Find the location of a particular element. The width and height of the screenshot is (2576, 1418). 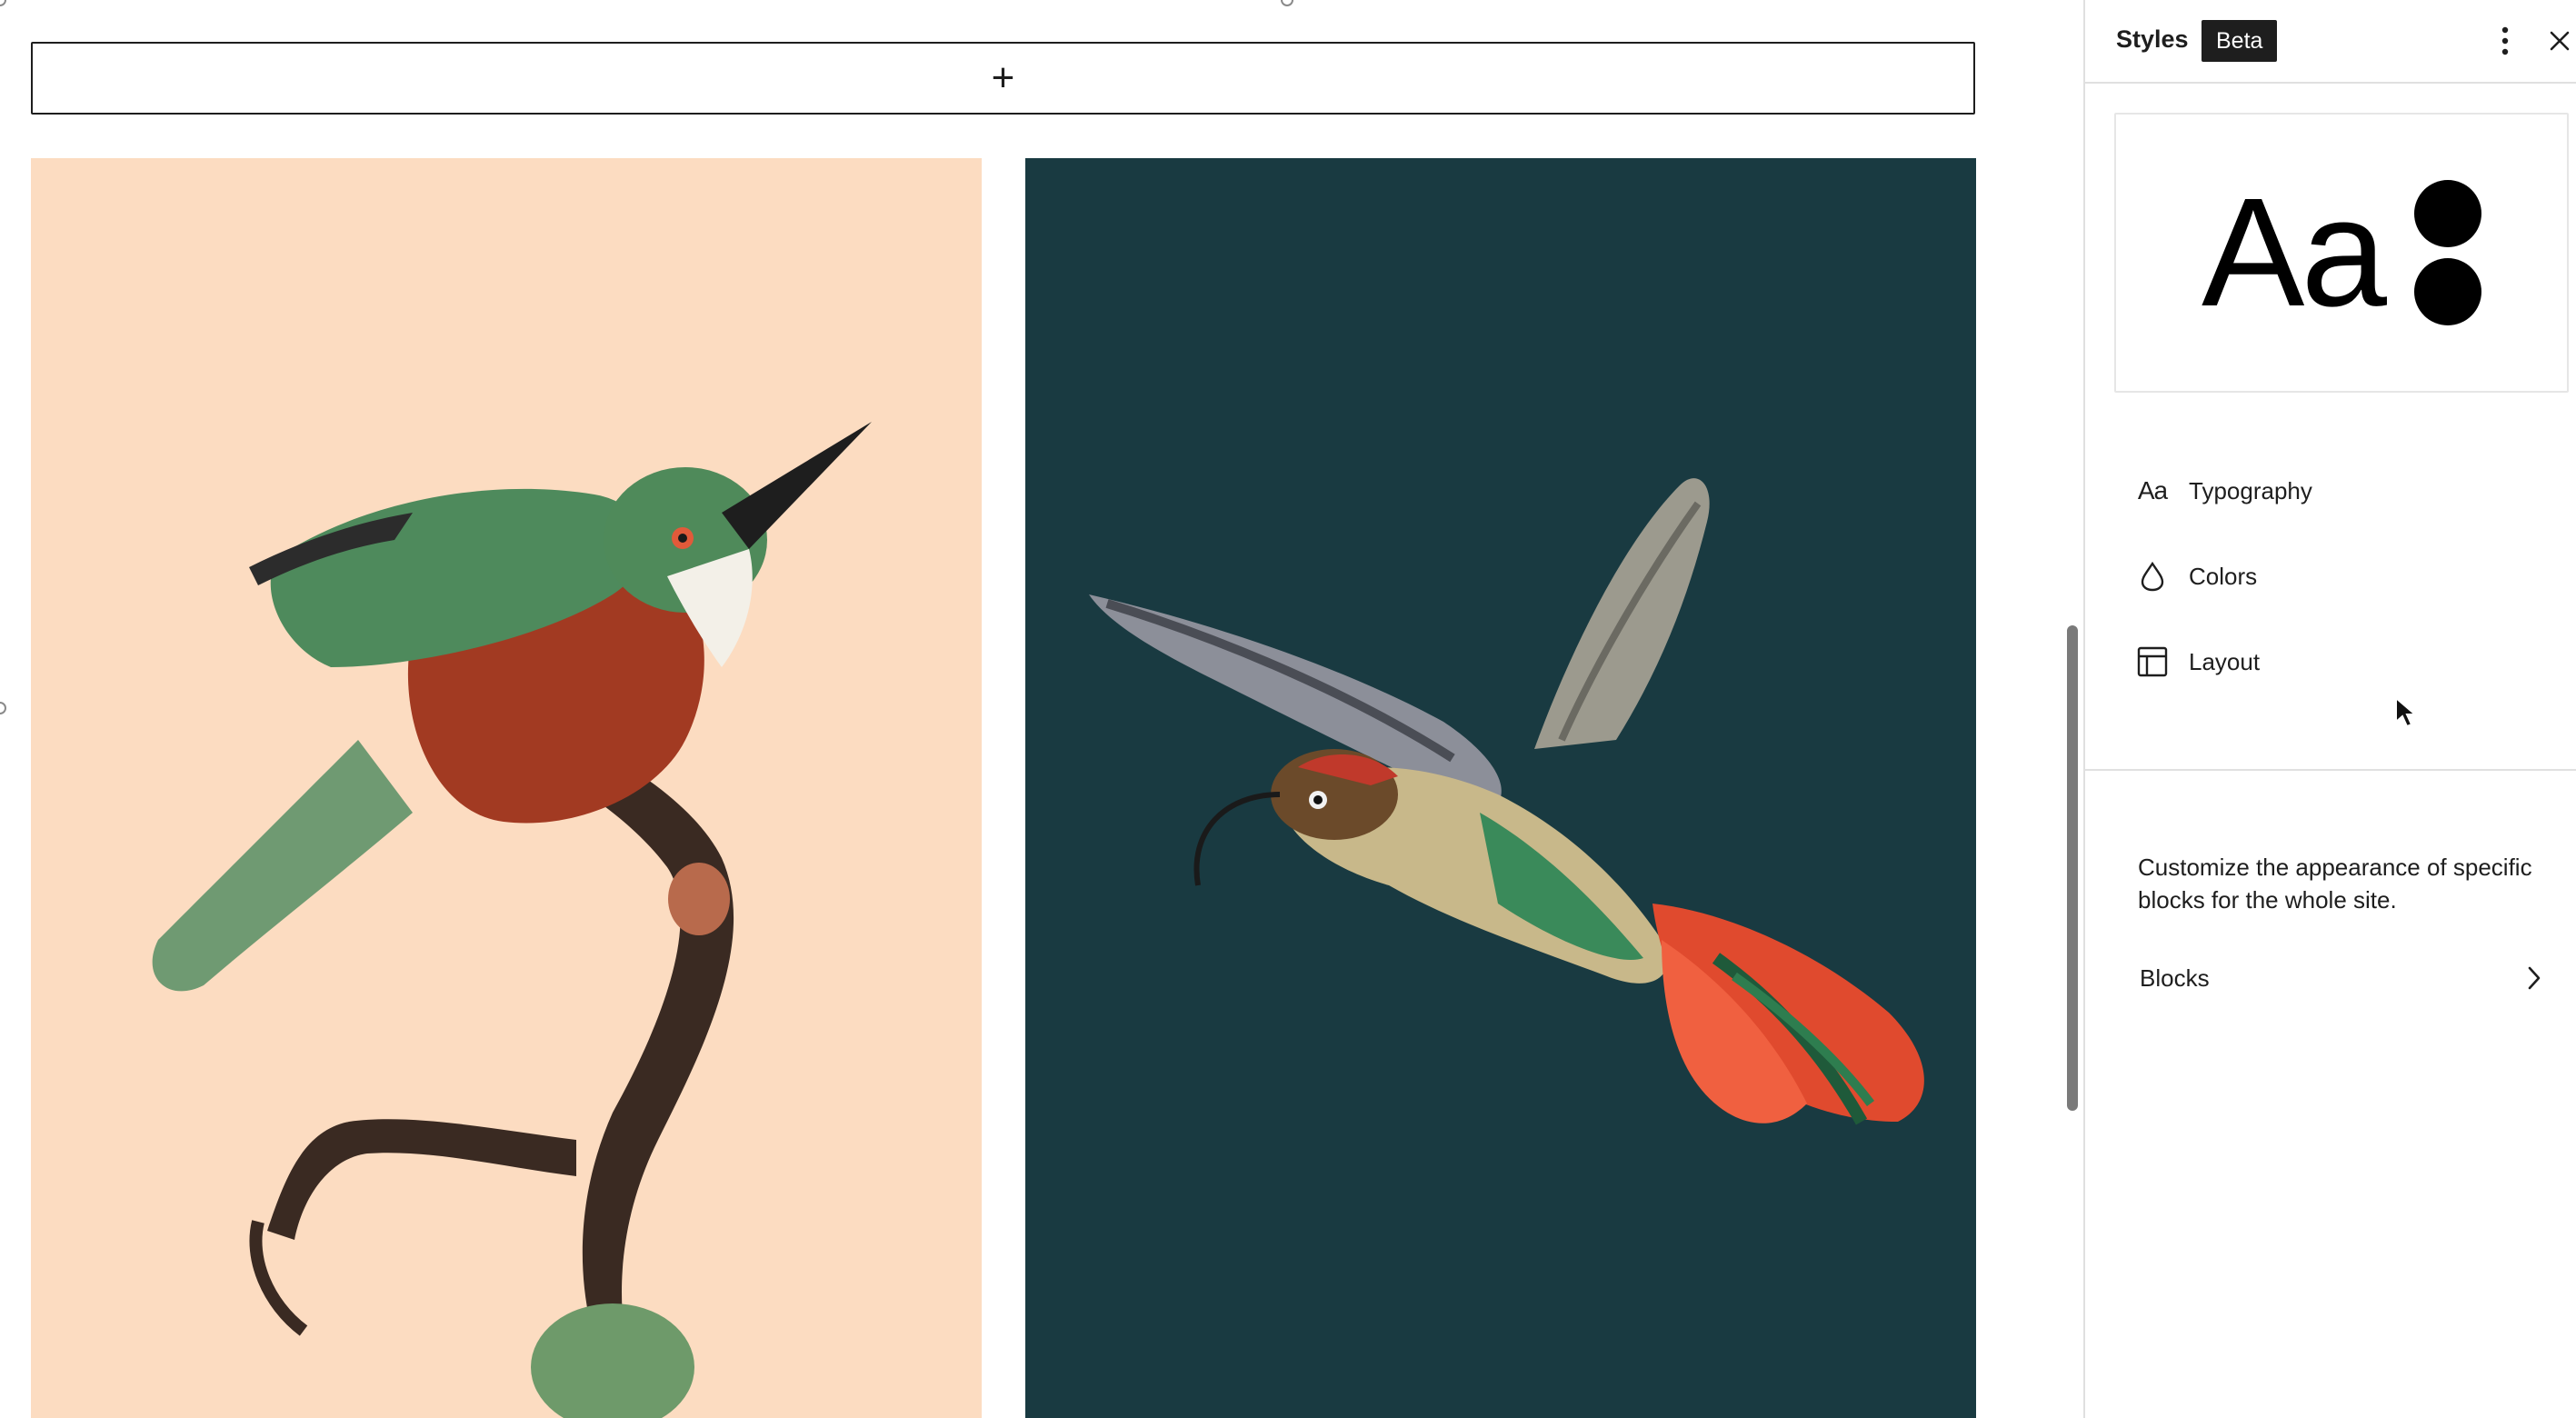

beta-badge: Beta is located at coordinates (2240, 41).